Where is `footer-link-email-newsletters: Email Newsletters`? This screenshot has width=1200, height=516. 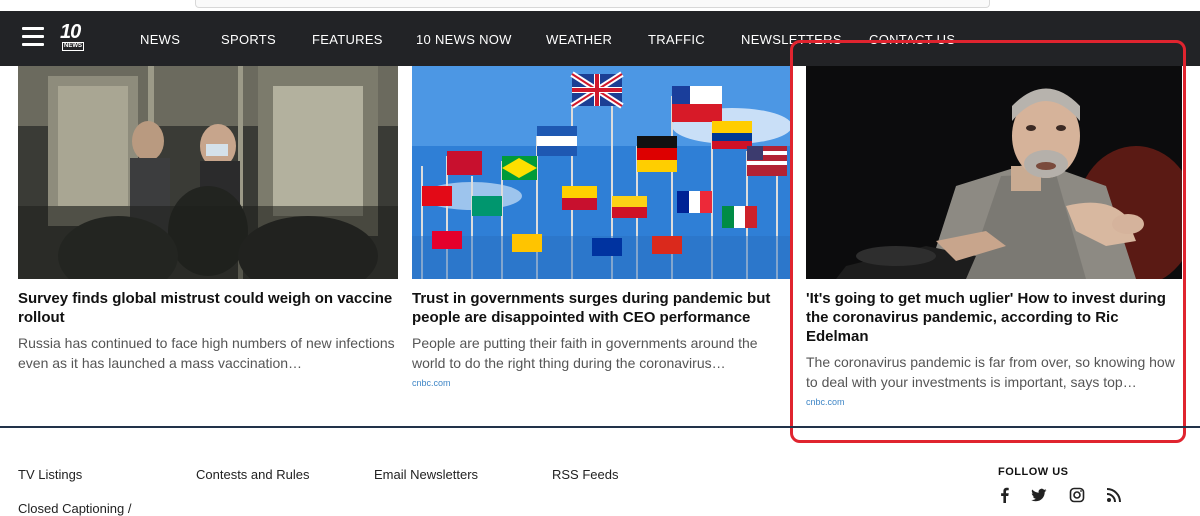
footer-link-email-newsletters: Email Newsletters is located at coordinates (426, 474).